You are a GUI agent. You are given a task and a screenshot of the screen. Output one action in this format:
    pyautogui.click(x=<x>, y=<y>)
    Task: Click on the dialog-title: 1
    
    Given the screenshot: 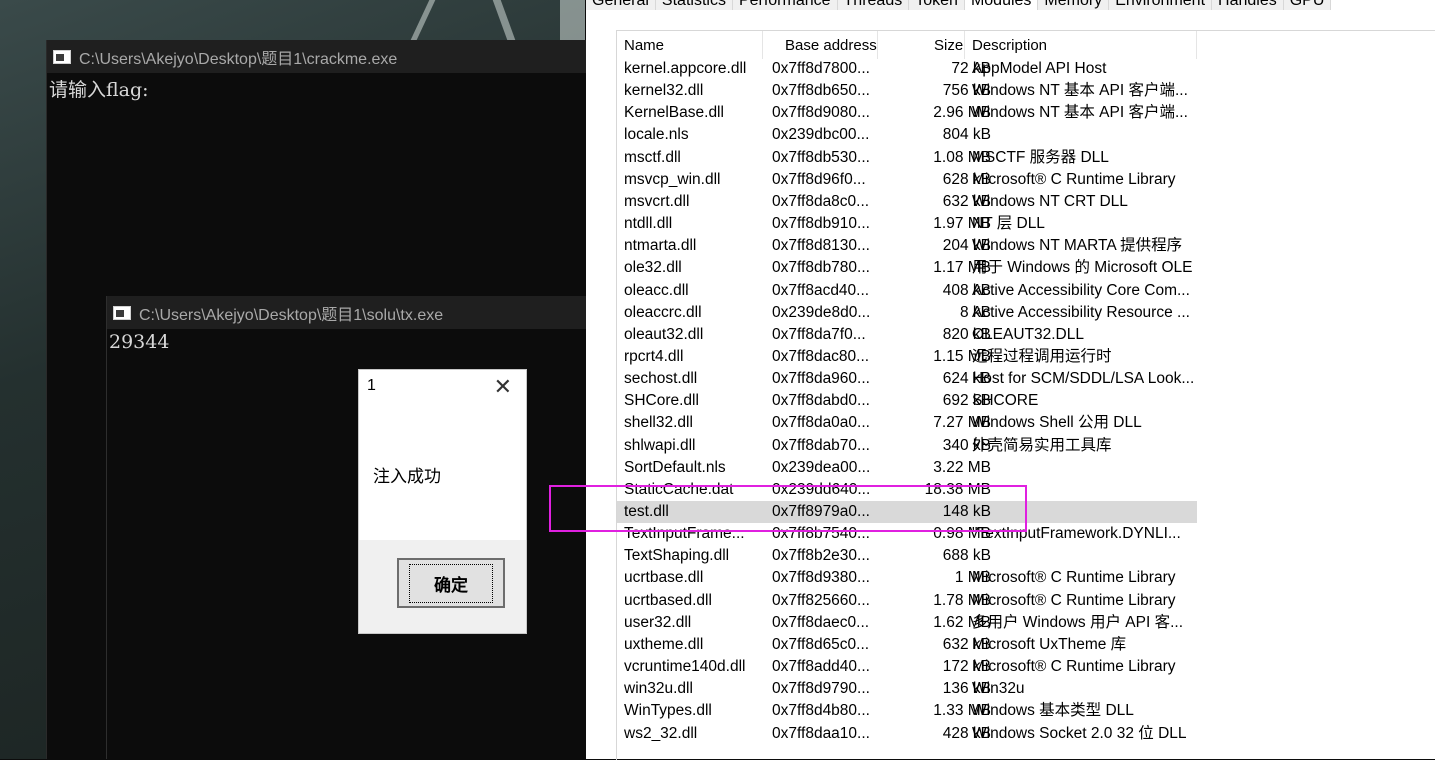 What is the action you would take?
    pyautogui.click(x=371, y=385)
    